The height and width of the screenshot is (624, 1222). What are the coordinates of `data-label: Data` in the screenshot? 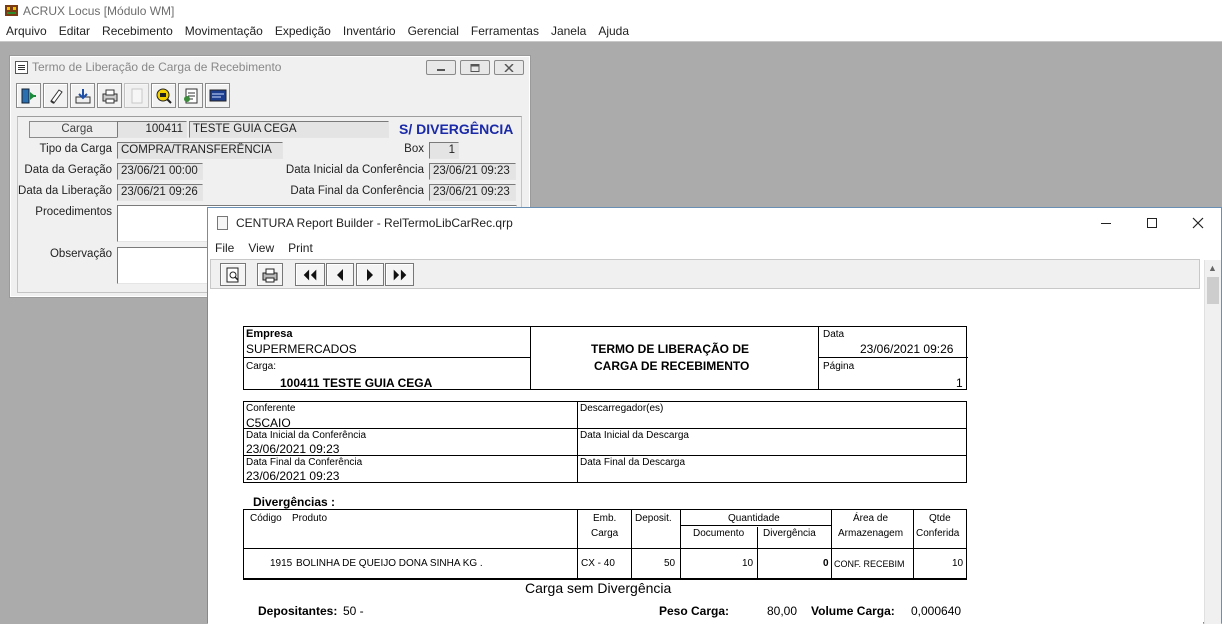 It's located at (834, 334).